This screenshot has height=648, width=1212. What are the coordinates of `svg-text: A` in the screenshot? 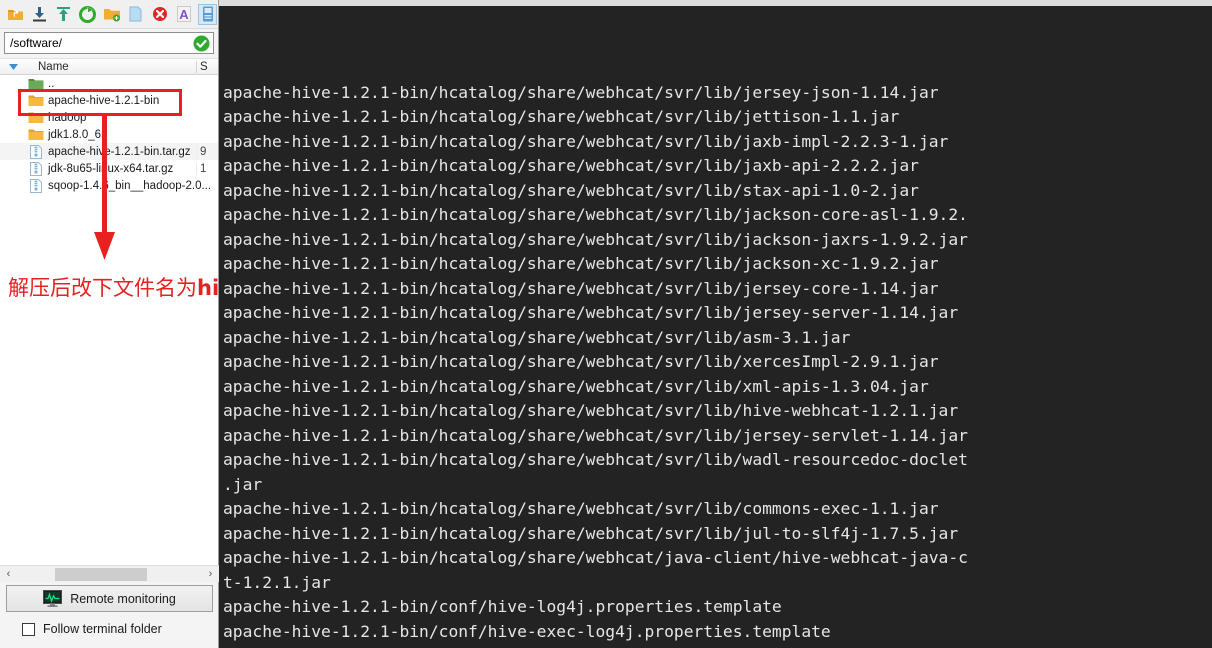 It's located at (184, 14).